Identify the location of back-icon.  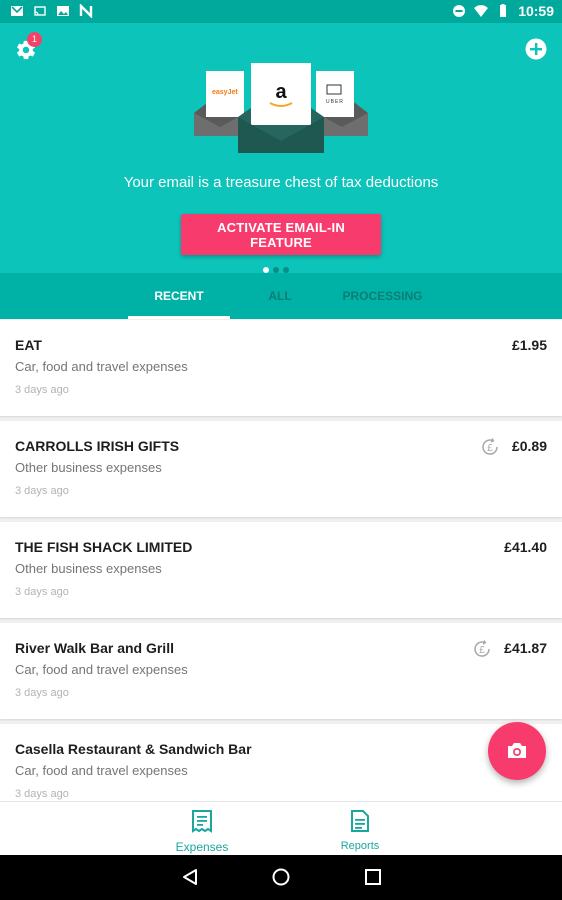
(190, 877).